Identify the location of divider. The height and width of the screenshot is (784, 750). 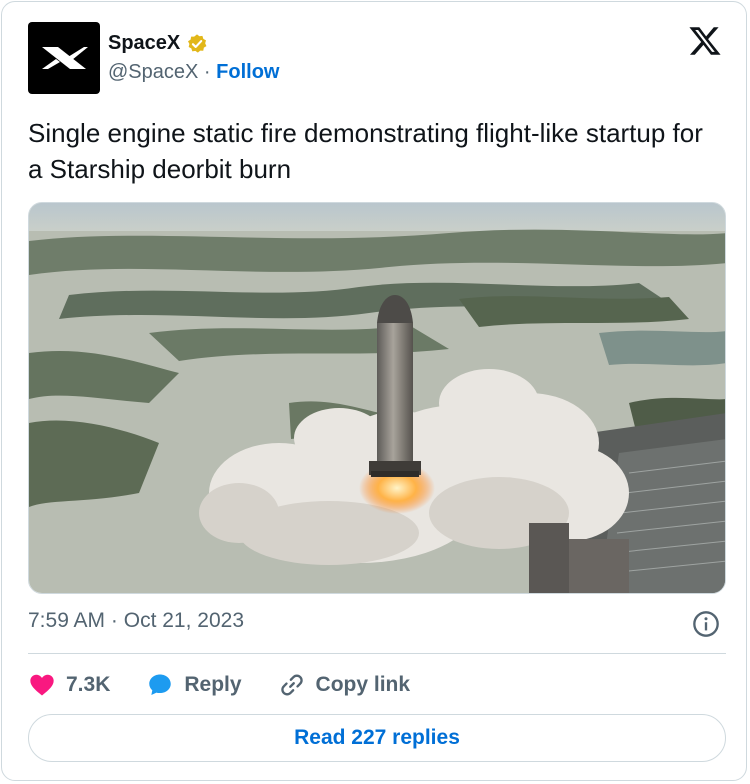
(377, 653).